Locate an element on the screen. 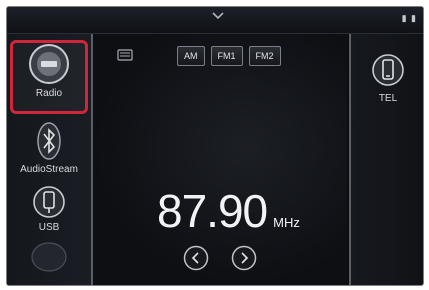  frequency-display: 87.90 MHz is located at coordinates (228, 211).